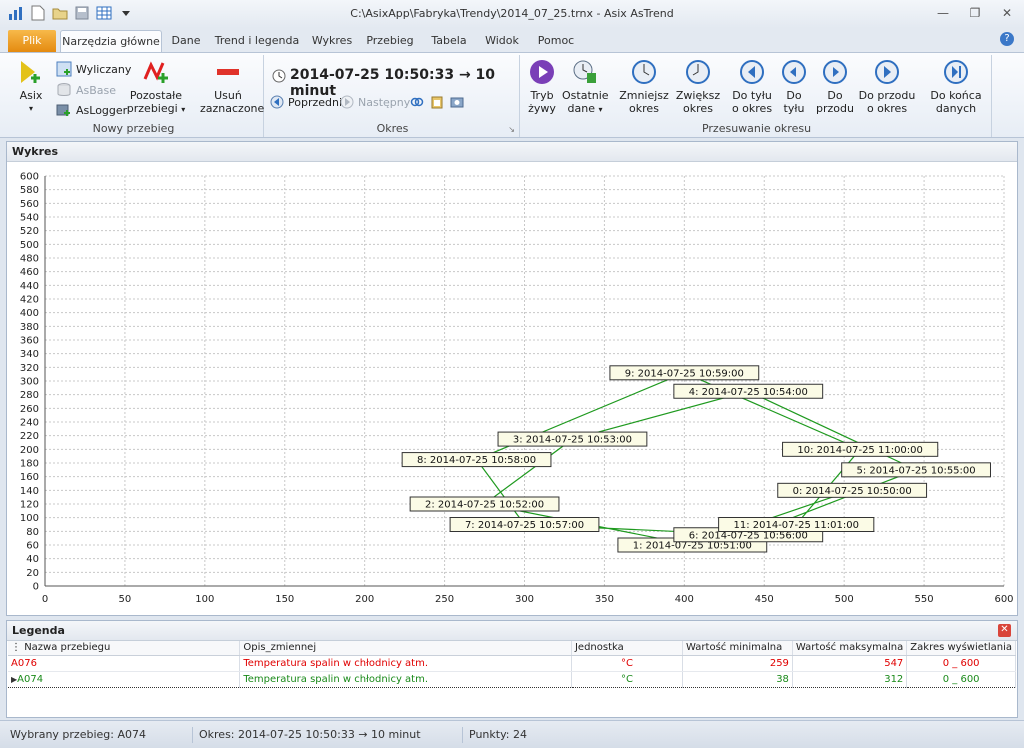 The image size is (1024, 748). I want to click on tab-plik: Plik, so click(32, 41).